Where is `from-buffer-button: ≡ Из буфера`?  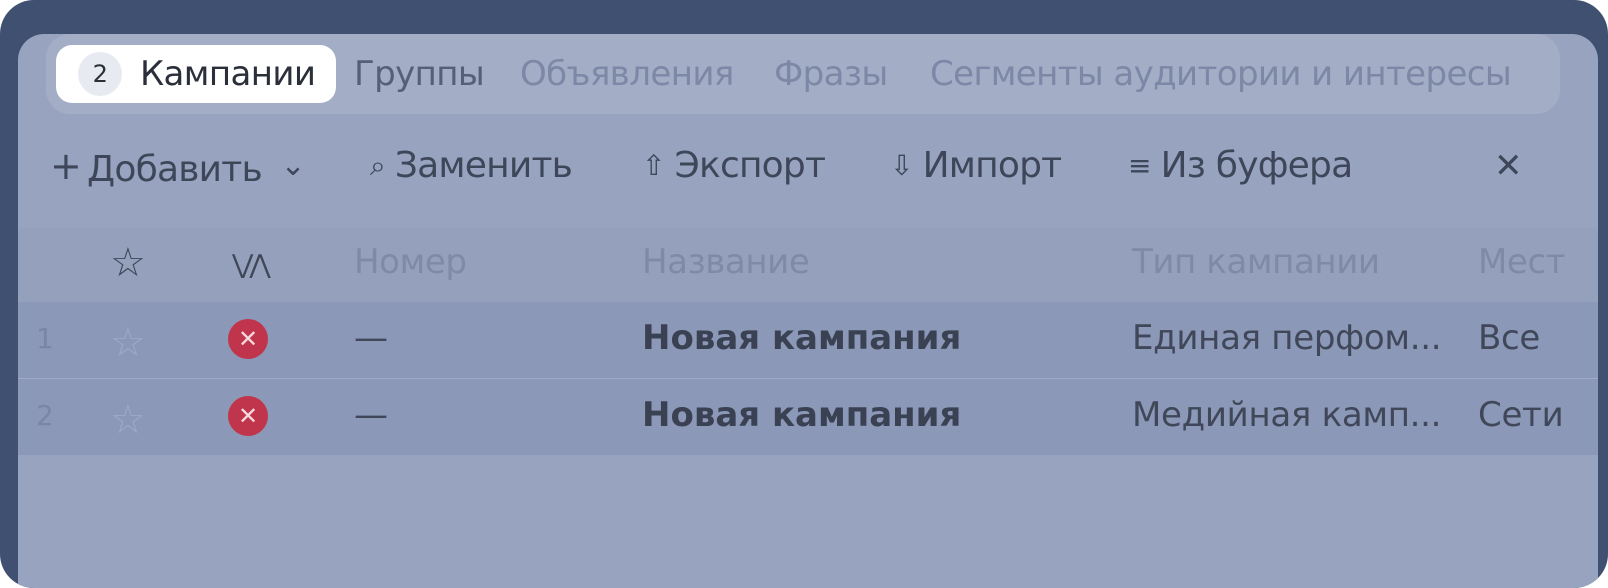
from-buffer-button: ≡ Из буфера is located at coordinates (1240, 166).